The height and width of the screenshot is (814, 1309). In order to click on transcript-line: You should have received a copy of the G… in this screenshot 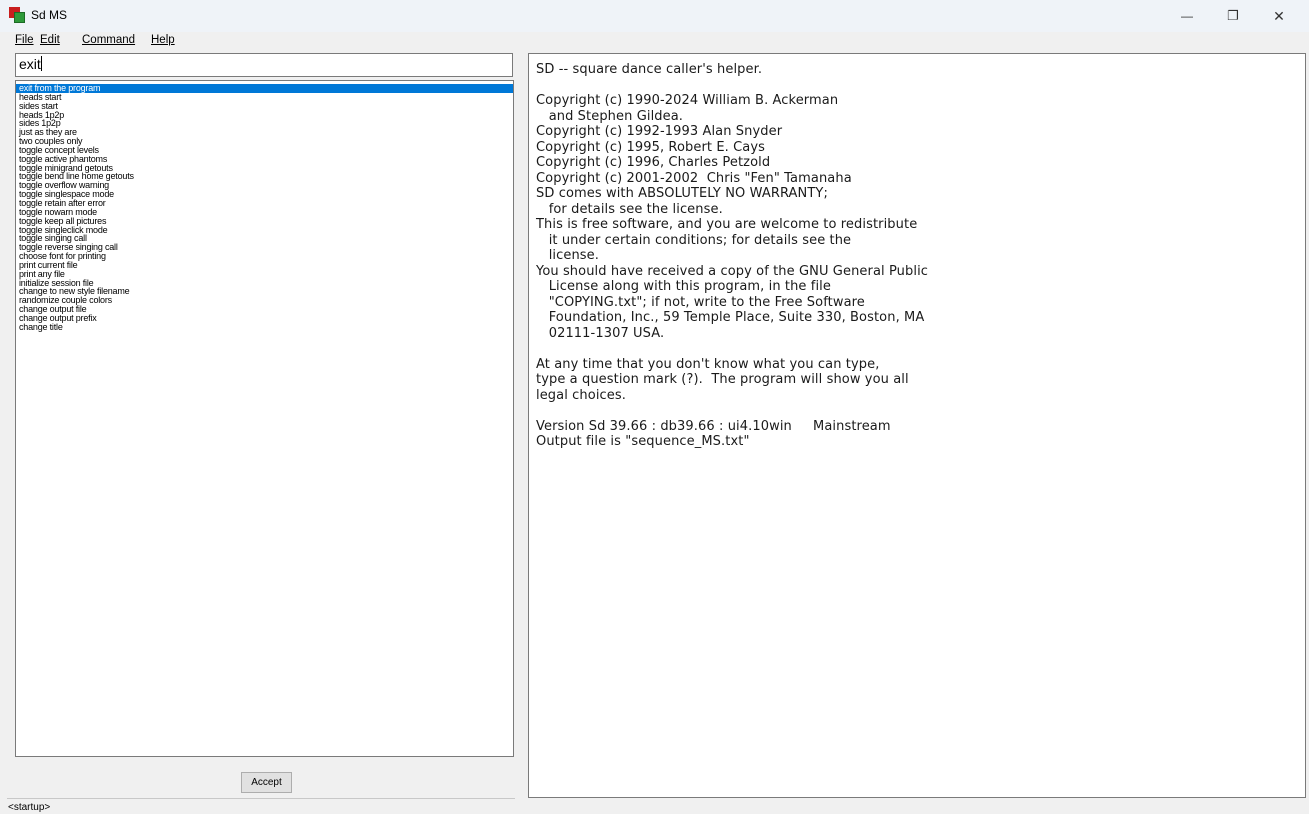, I will do `click(732, 271)`.